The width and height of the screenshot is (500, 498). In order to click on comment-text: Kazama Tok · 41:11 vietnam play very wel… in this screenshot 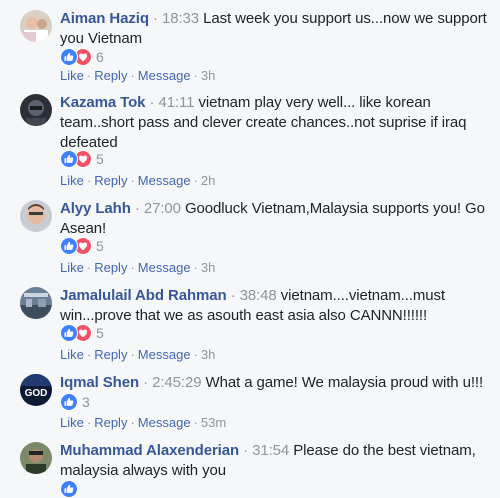, I will do `click(276, 123)`.